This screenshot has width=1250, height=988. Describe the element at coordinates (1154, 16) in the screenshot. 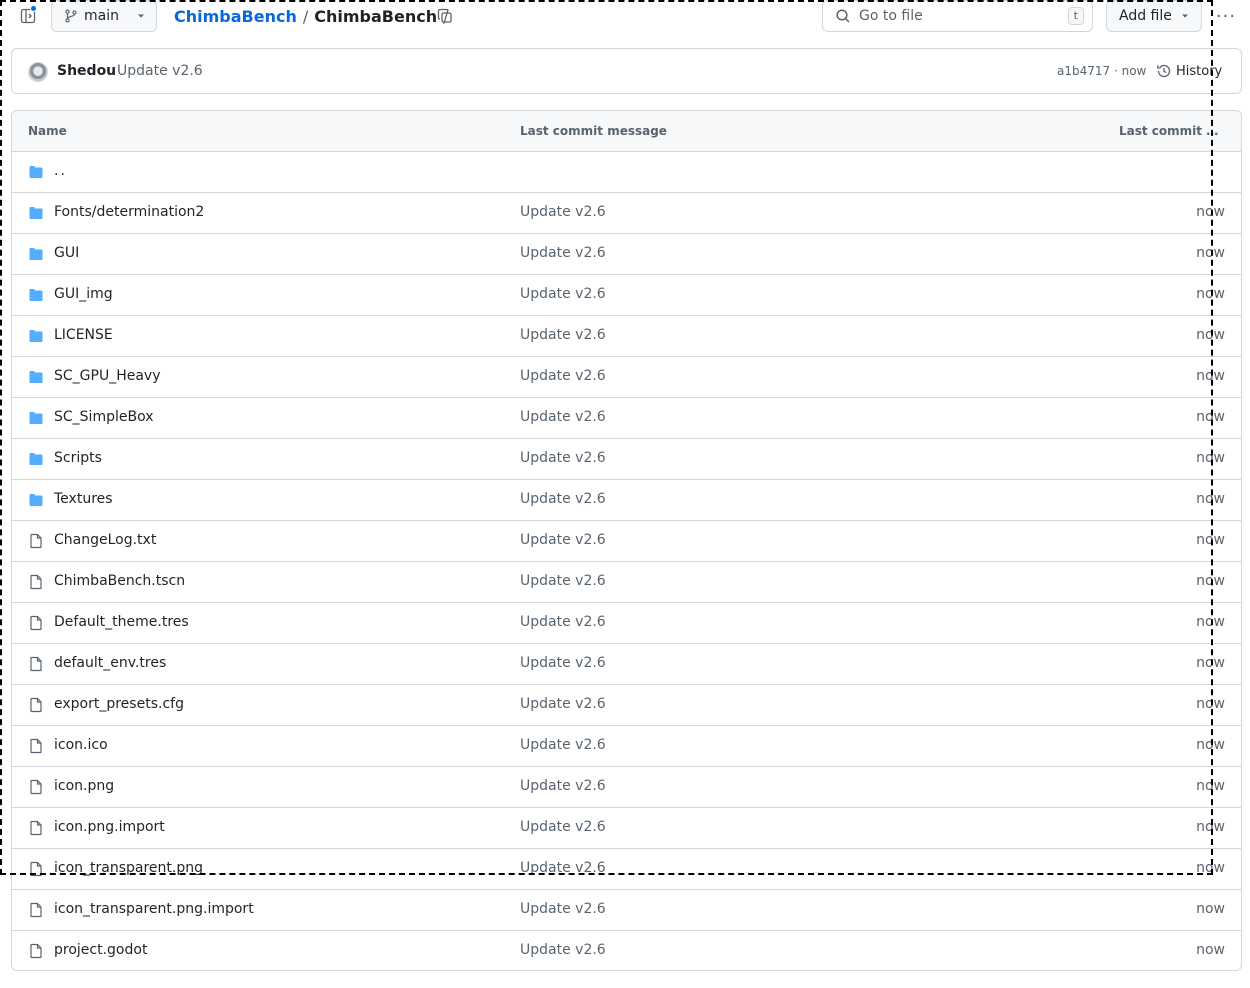

I see `add-file-button: Add file` at that location.